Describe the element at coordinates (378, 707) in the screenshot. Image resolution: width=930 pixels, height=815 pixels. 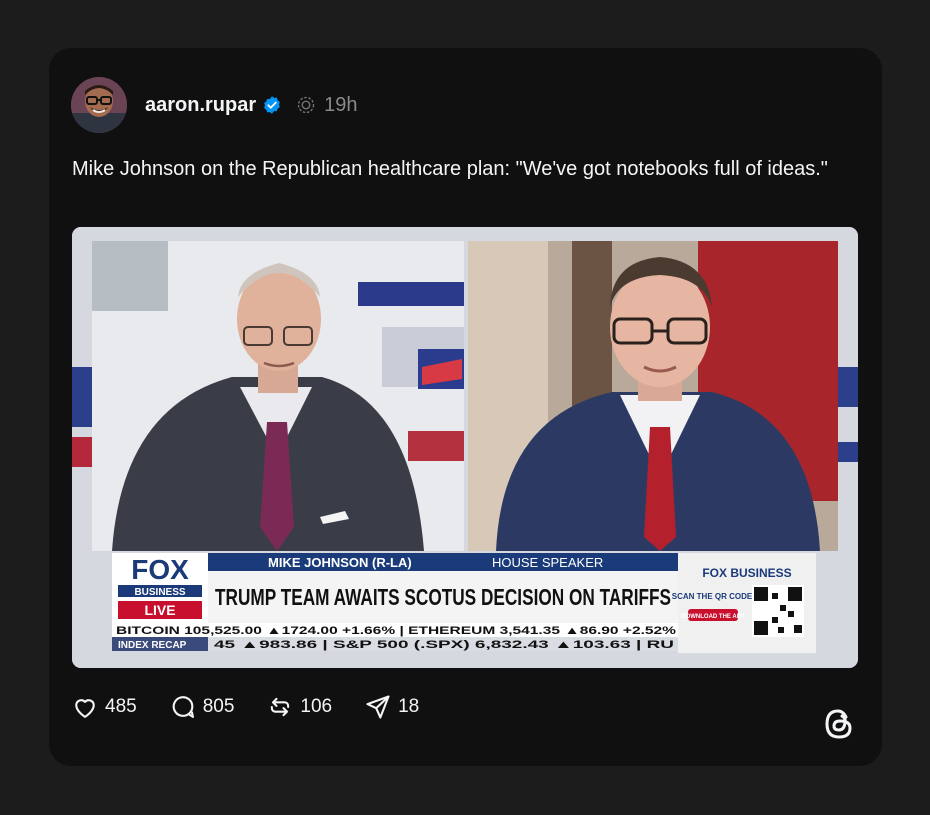
I see `send-icon` at that location.